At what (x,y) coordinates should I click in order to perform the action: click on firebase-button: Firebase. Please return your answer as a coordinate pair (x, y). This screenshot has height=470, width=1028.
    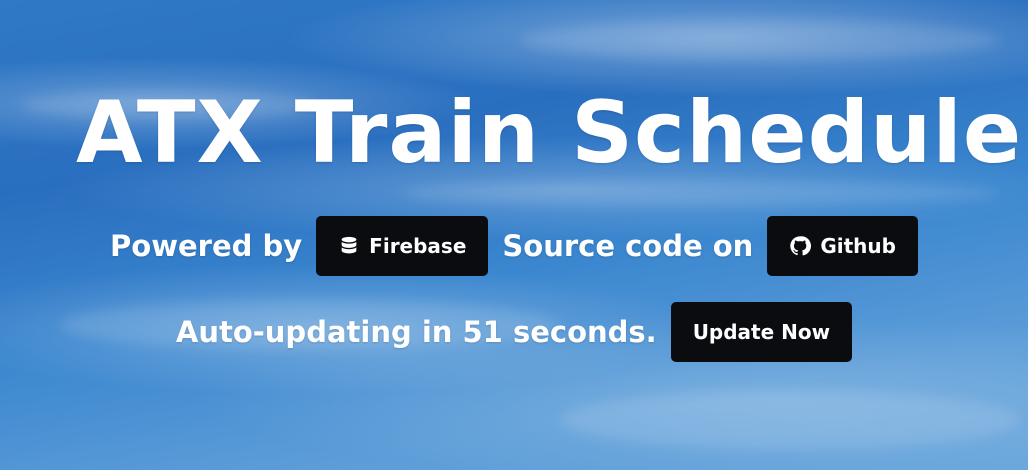
    Looking at the image, I should click on (402, 246).